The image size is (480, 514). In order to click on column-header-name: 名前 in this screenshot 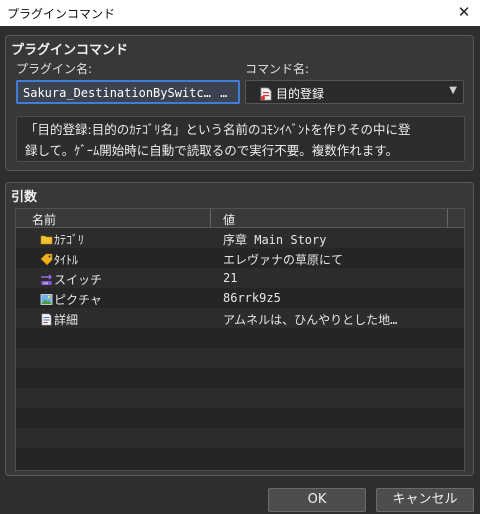, I will do `click(44, 219)`.